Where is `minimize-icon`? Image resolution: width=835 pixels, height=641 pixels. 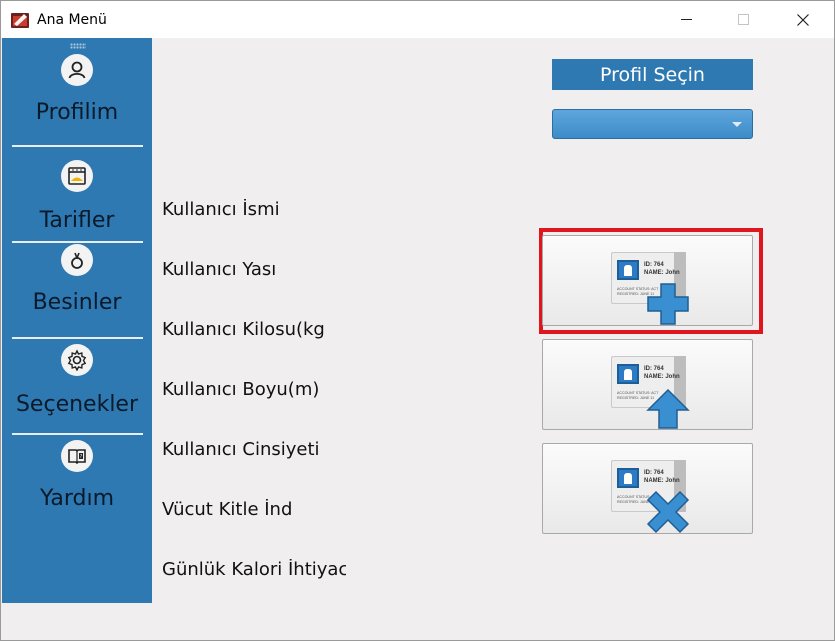
minimize-icon is located at coordinates (686, 19).